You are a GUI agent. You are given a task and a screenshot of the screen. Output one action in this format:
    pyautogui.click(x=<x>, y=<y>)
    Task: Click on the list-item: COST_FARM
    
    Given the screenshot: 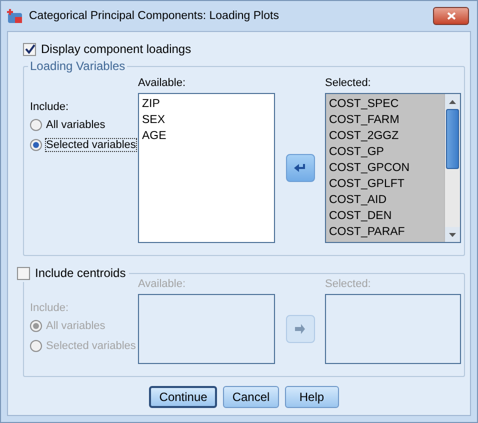 What is the action you would take?
    pyautogui.click(x=385, y=120)
    